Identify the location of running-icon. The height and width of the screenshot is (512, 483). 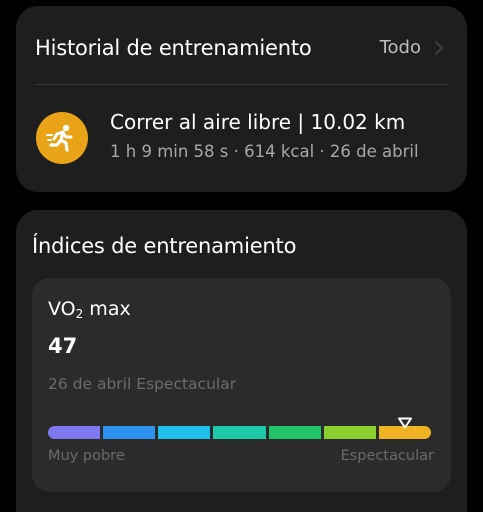
(62, 138).